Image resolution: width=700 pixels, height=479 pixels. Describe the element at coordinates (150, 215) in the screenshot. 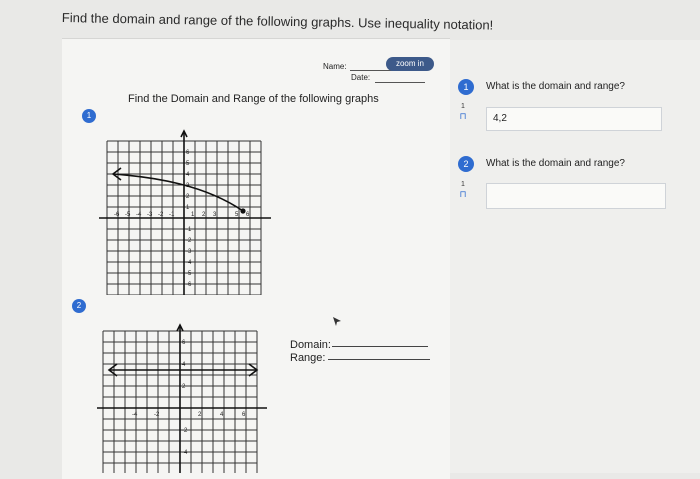

I see `graph1-x-tick-label: -3` at that location.